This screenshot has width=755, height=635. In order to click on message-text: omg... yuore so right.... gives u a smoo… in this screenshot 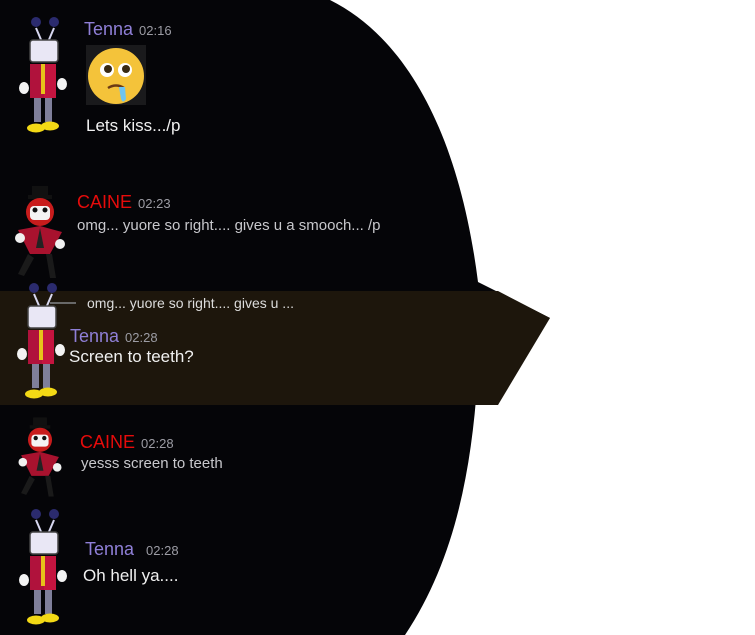, I will do `click(229, 225)`.